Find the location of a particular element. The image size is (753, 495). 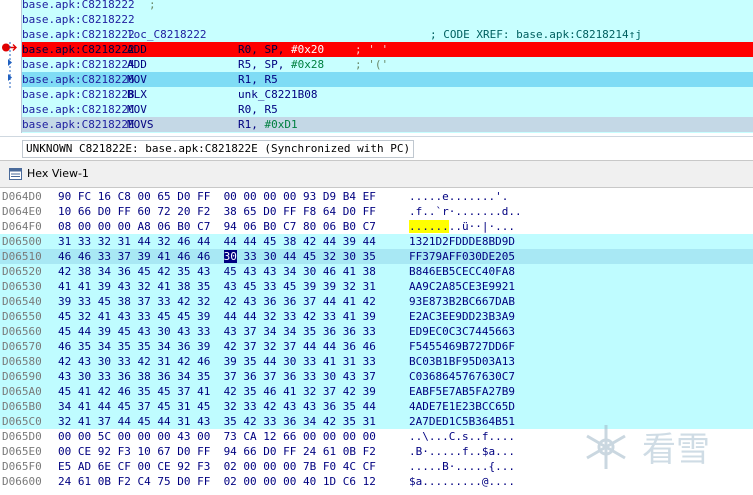

disasm-line: base.apk:C8218222 is located at coordinates (387, 19).